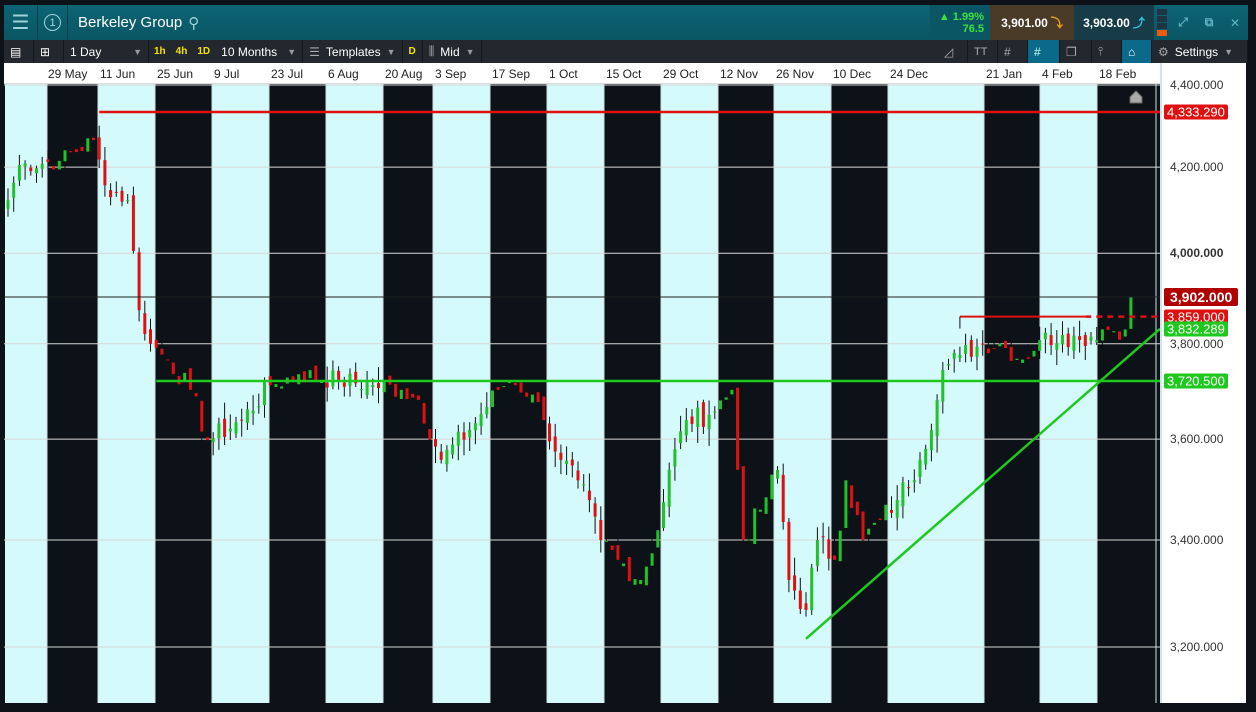  Describe the element at coordinates (1209, 22) in the screenshot. I see `popout-icon: ⧉` at that location.